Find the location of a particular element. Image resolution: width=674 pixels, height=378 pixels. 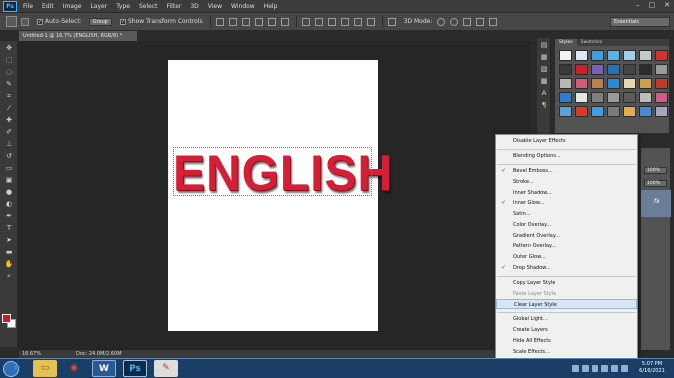

opacity-field: 100% is located at coordinates (655, 170).